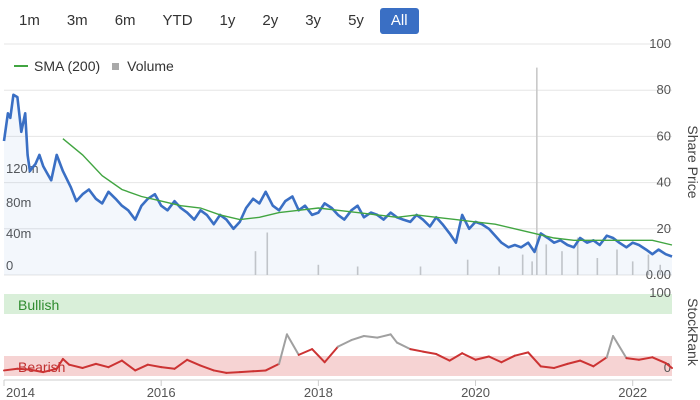 This screenshot has height=400, width=700. What do you see at coordinates (692, 332) in the screenshot?
I see `stockrank-axis-title: StockRank` at bounding box center [692, 332].